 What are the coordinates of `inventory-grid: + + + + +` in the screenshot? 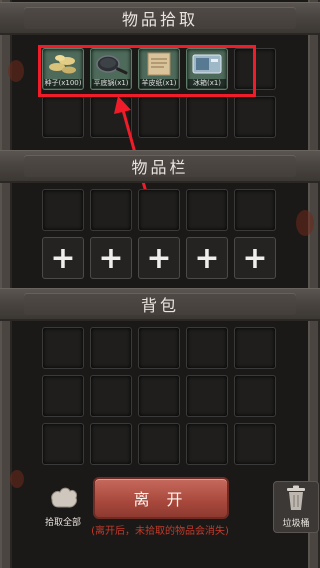 It's located at (159, 234).